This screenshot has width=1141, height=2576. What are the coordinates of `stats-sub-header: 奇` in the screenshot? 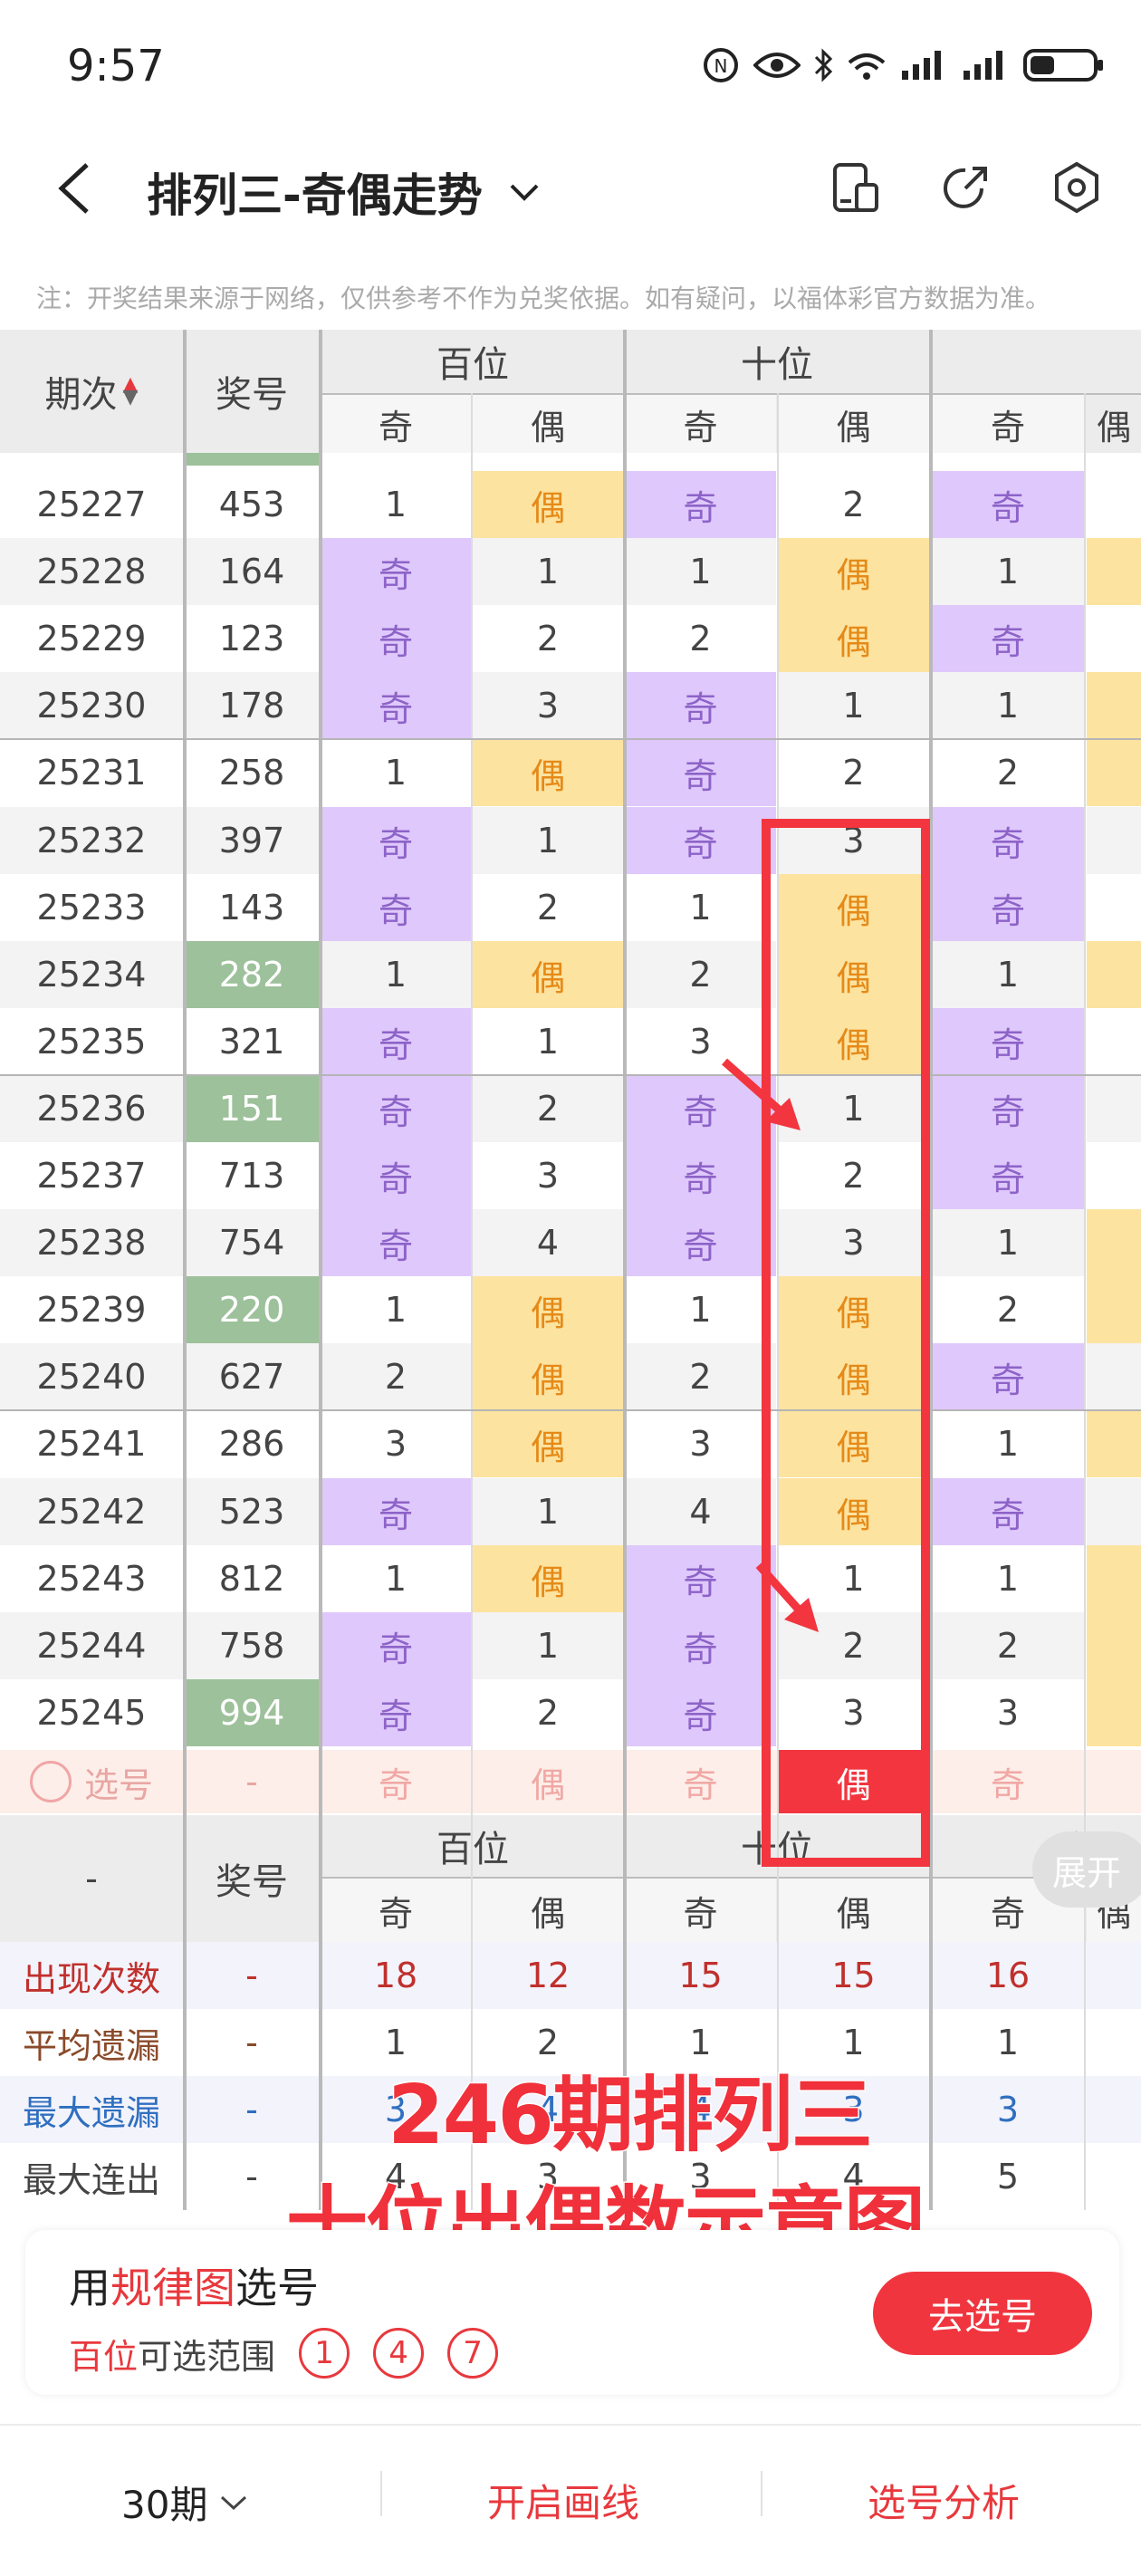 It's located at (396, 1910).